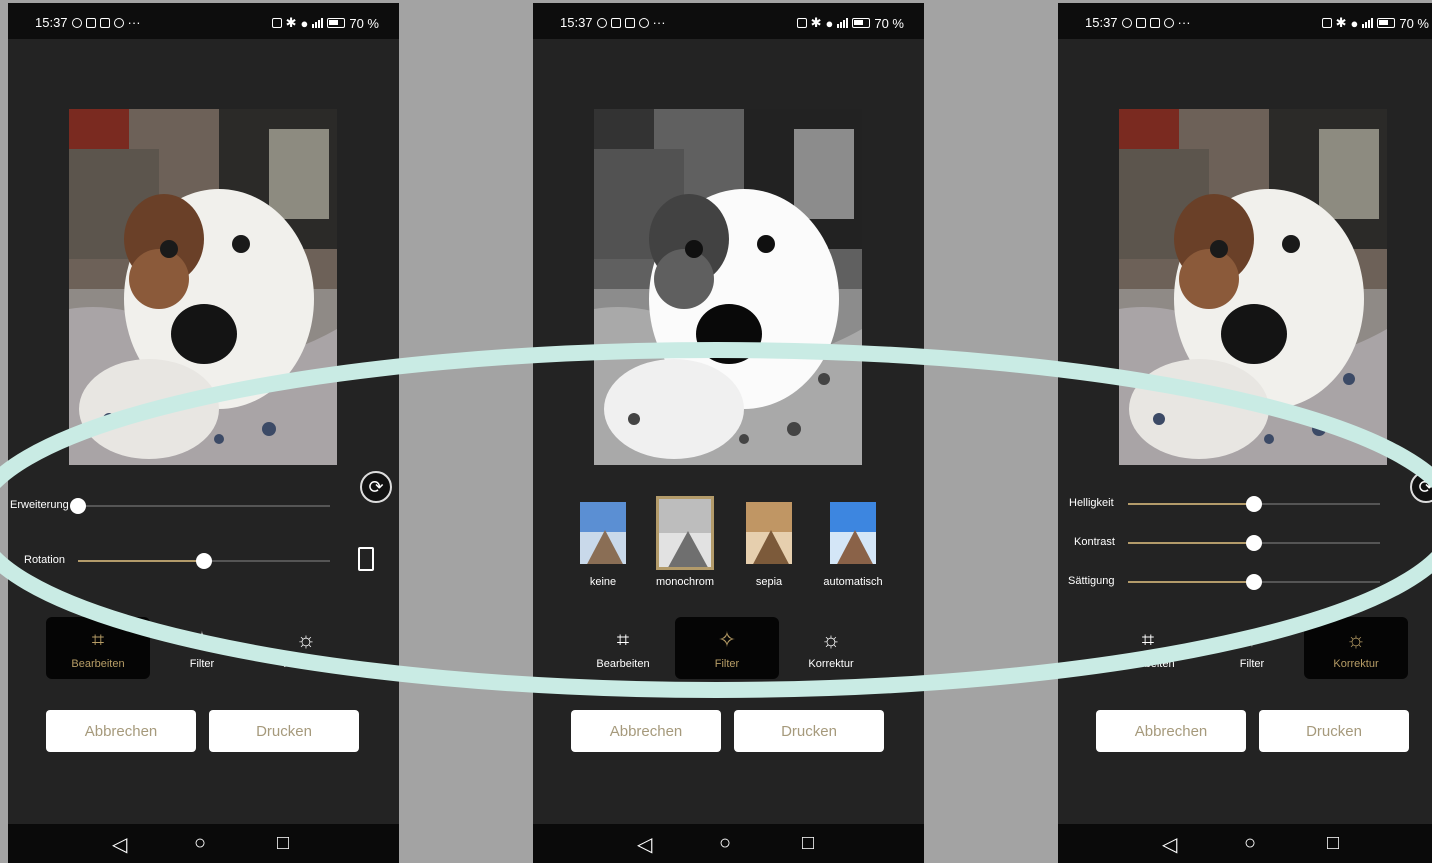 Image resolution: width=1432 pixels, height=863 pixels. What do you see at coordinates (853, 582) in the screenshot?
I see `filter-label: automatisch` at bounding box center [853, 582].